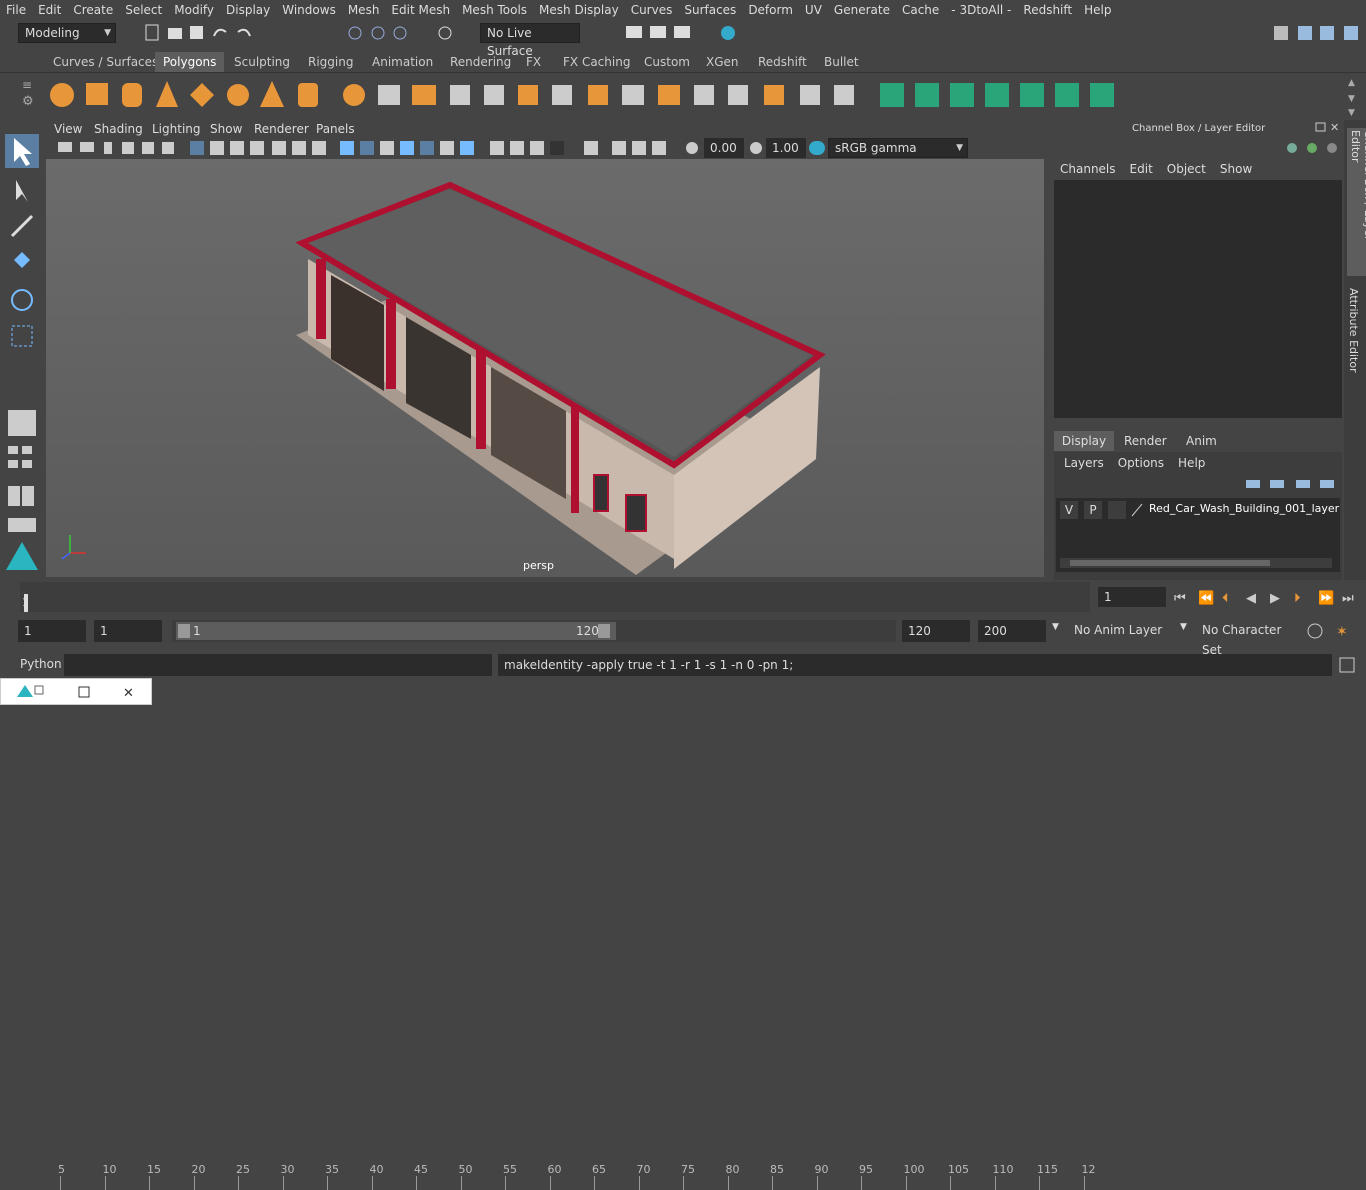 This screenshot has width=1366, height=1190. Describe the element at coordinates (1141, 463) in the screenshot. I see `layer-menu-options: Options` at that location.